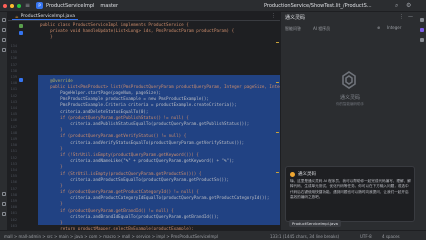 The width and height of the screenshot is (426, 240). I want to click on editor-tab-bar: ☕ ProductServiceImpl.java ⋮, so click(144, 16).